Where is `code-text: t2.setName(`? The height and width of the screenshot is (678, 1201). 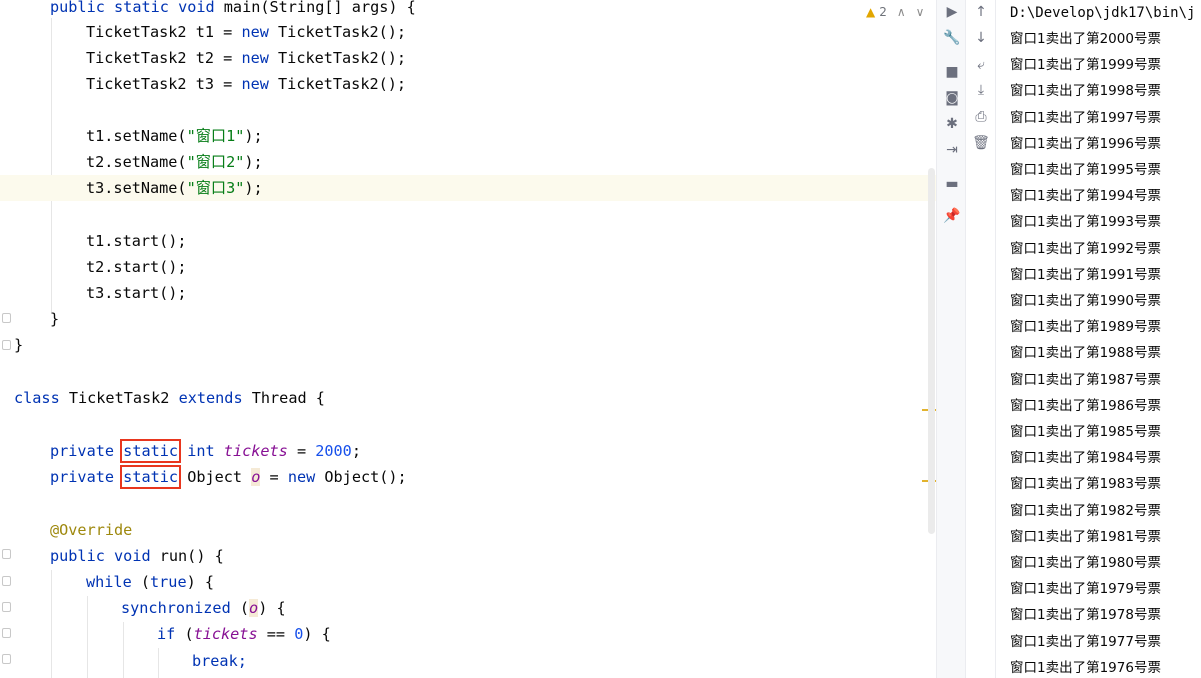
code-text: t2.setName( is located at coordinates (136, 162).